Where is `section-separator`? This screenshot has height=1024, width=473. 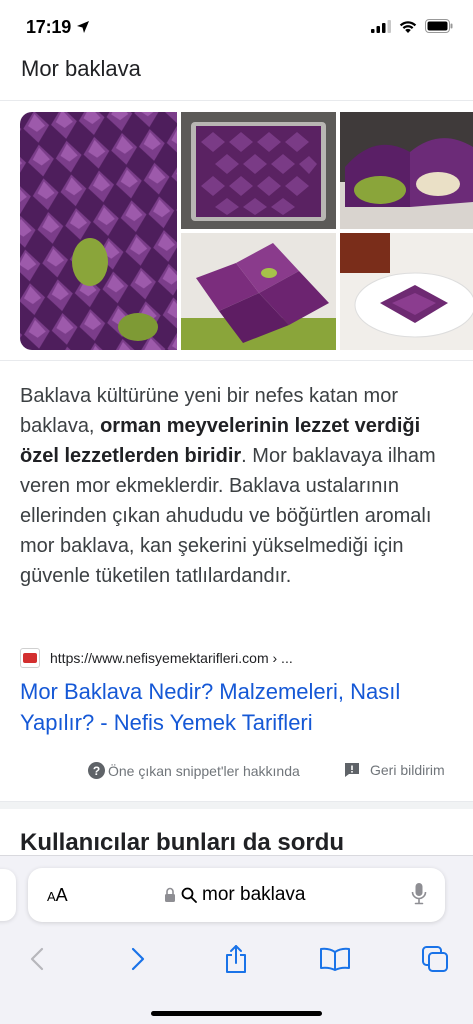
section-separator is located at coordinates (236, 805).